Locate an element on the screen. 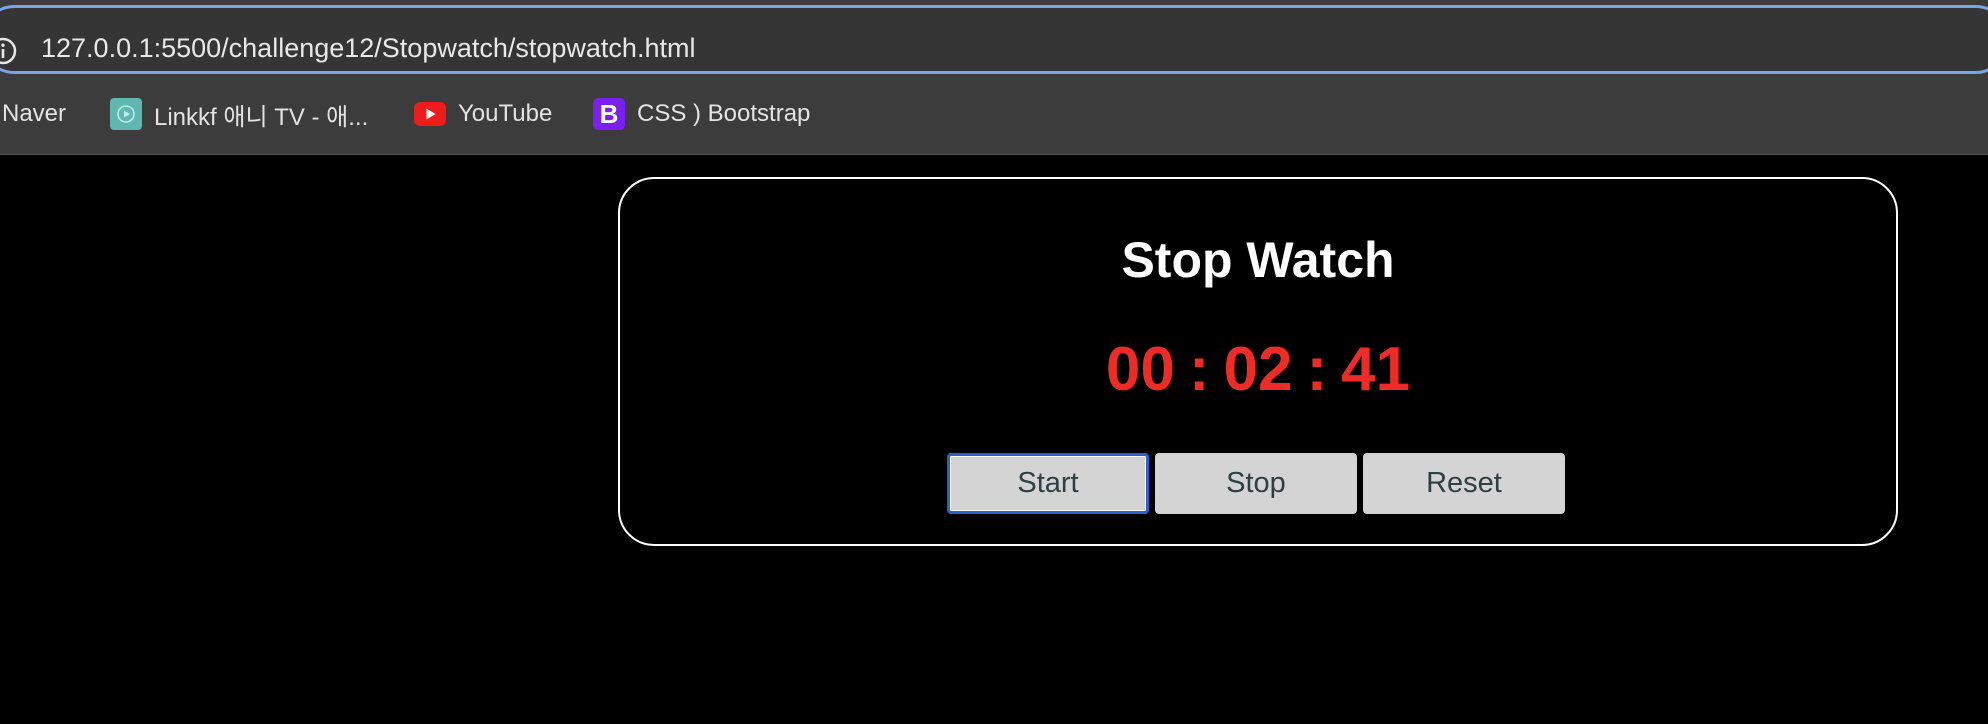  info-icon is located at coordinates (10, 51).